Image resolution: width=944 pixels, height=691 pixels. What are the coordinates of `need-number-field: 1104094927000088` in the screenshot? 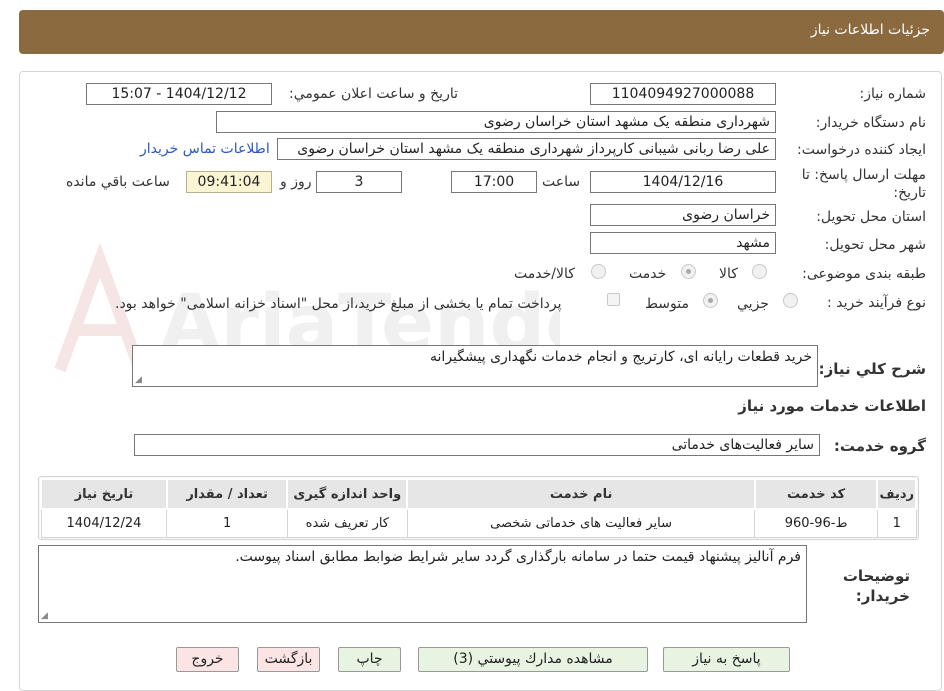 It's located at (683, 94).